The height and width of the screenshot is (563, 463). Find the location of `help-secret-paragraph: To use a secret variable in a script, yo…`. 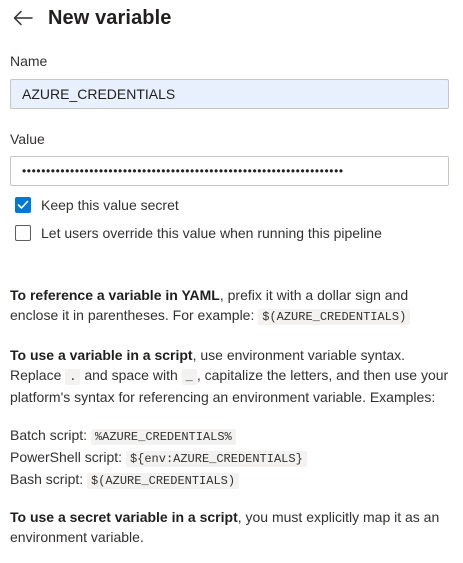

help-secret-paragraph: To use a secret variable in a script, yo… is located at coordinates (232, 527).